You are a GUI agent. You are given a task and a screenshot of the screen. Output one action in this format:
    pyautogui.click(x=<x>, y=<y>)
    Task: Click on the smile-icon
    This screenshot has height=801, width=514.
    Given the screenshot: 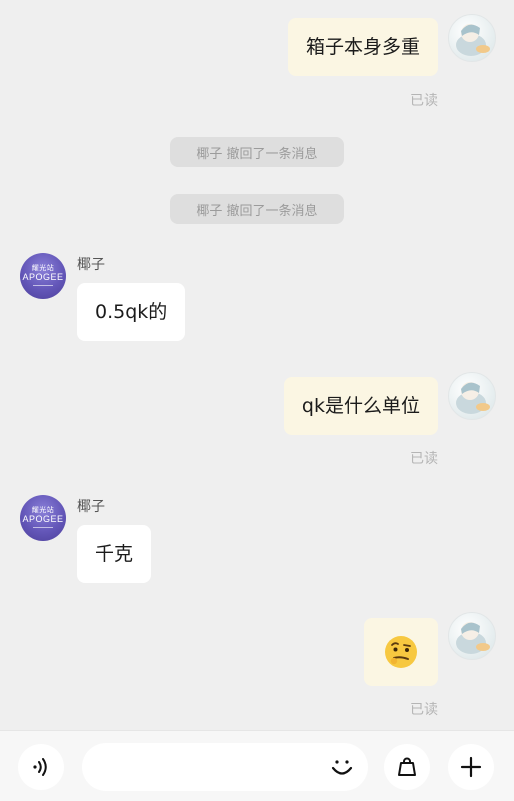 What is the action you would take?
    pyautogui.click(x=342, y=767)
    